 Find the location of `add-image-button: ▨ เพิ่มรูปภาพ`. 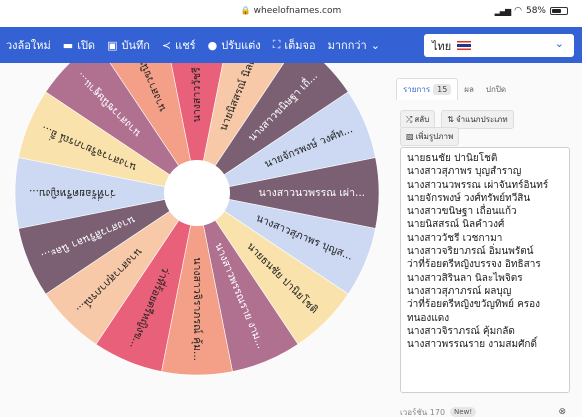

add-image-button: ▨ เพิ่มรูปภาพ is located at coordinates (430, 136).